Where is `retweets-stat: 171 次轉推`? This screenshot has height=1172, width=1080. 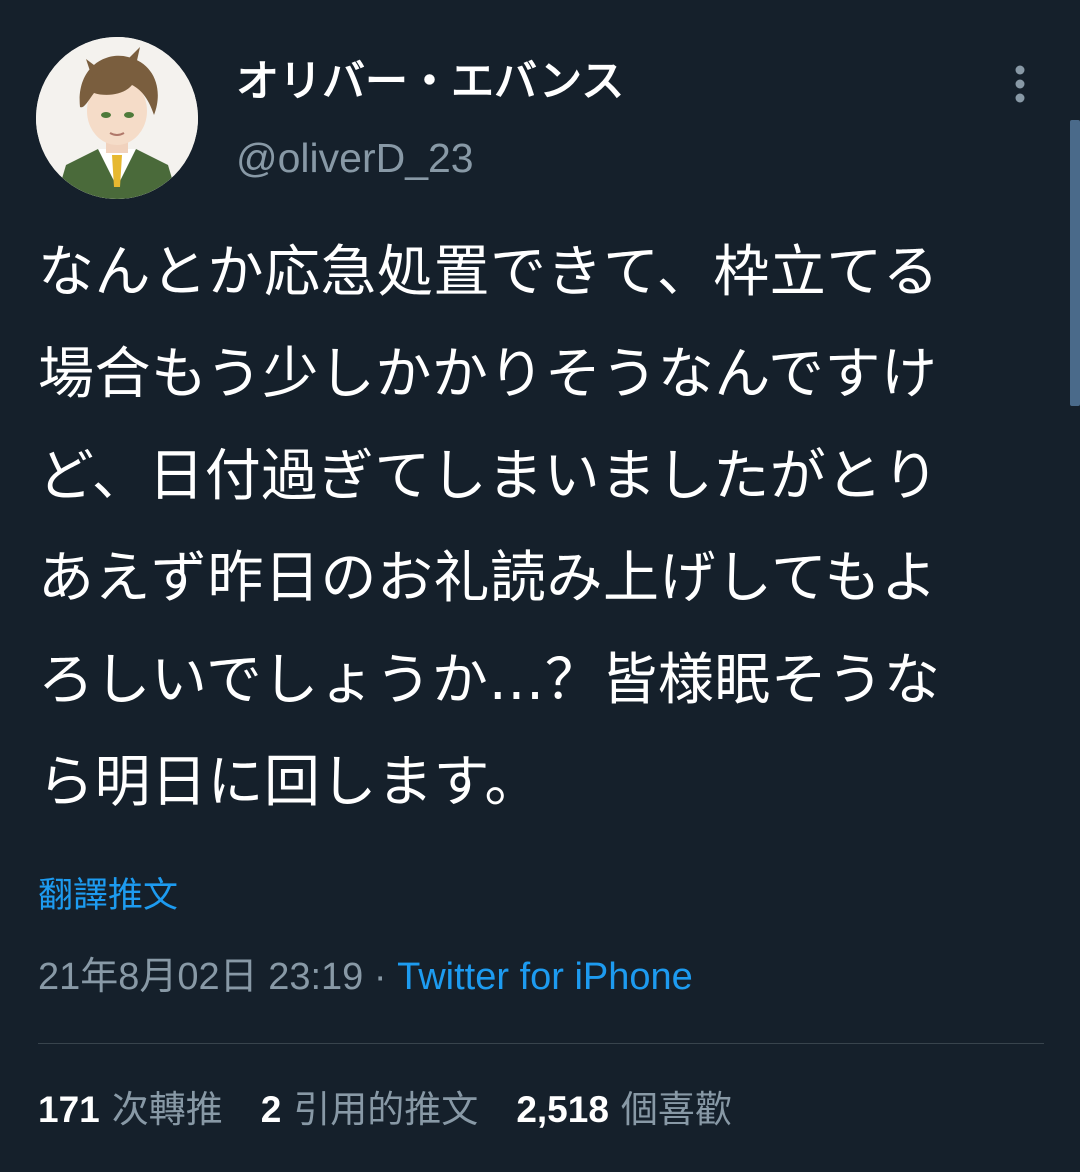 retweets-stat: 171 次轉推 is located at coordinates (130, 1110).